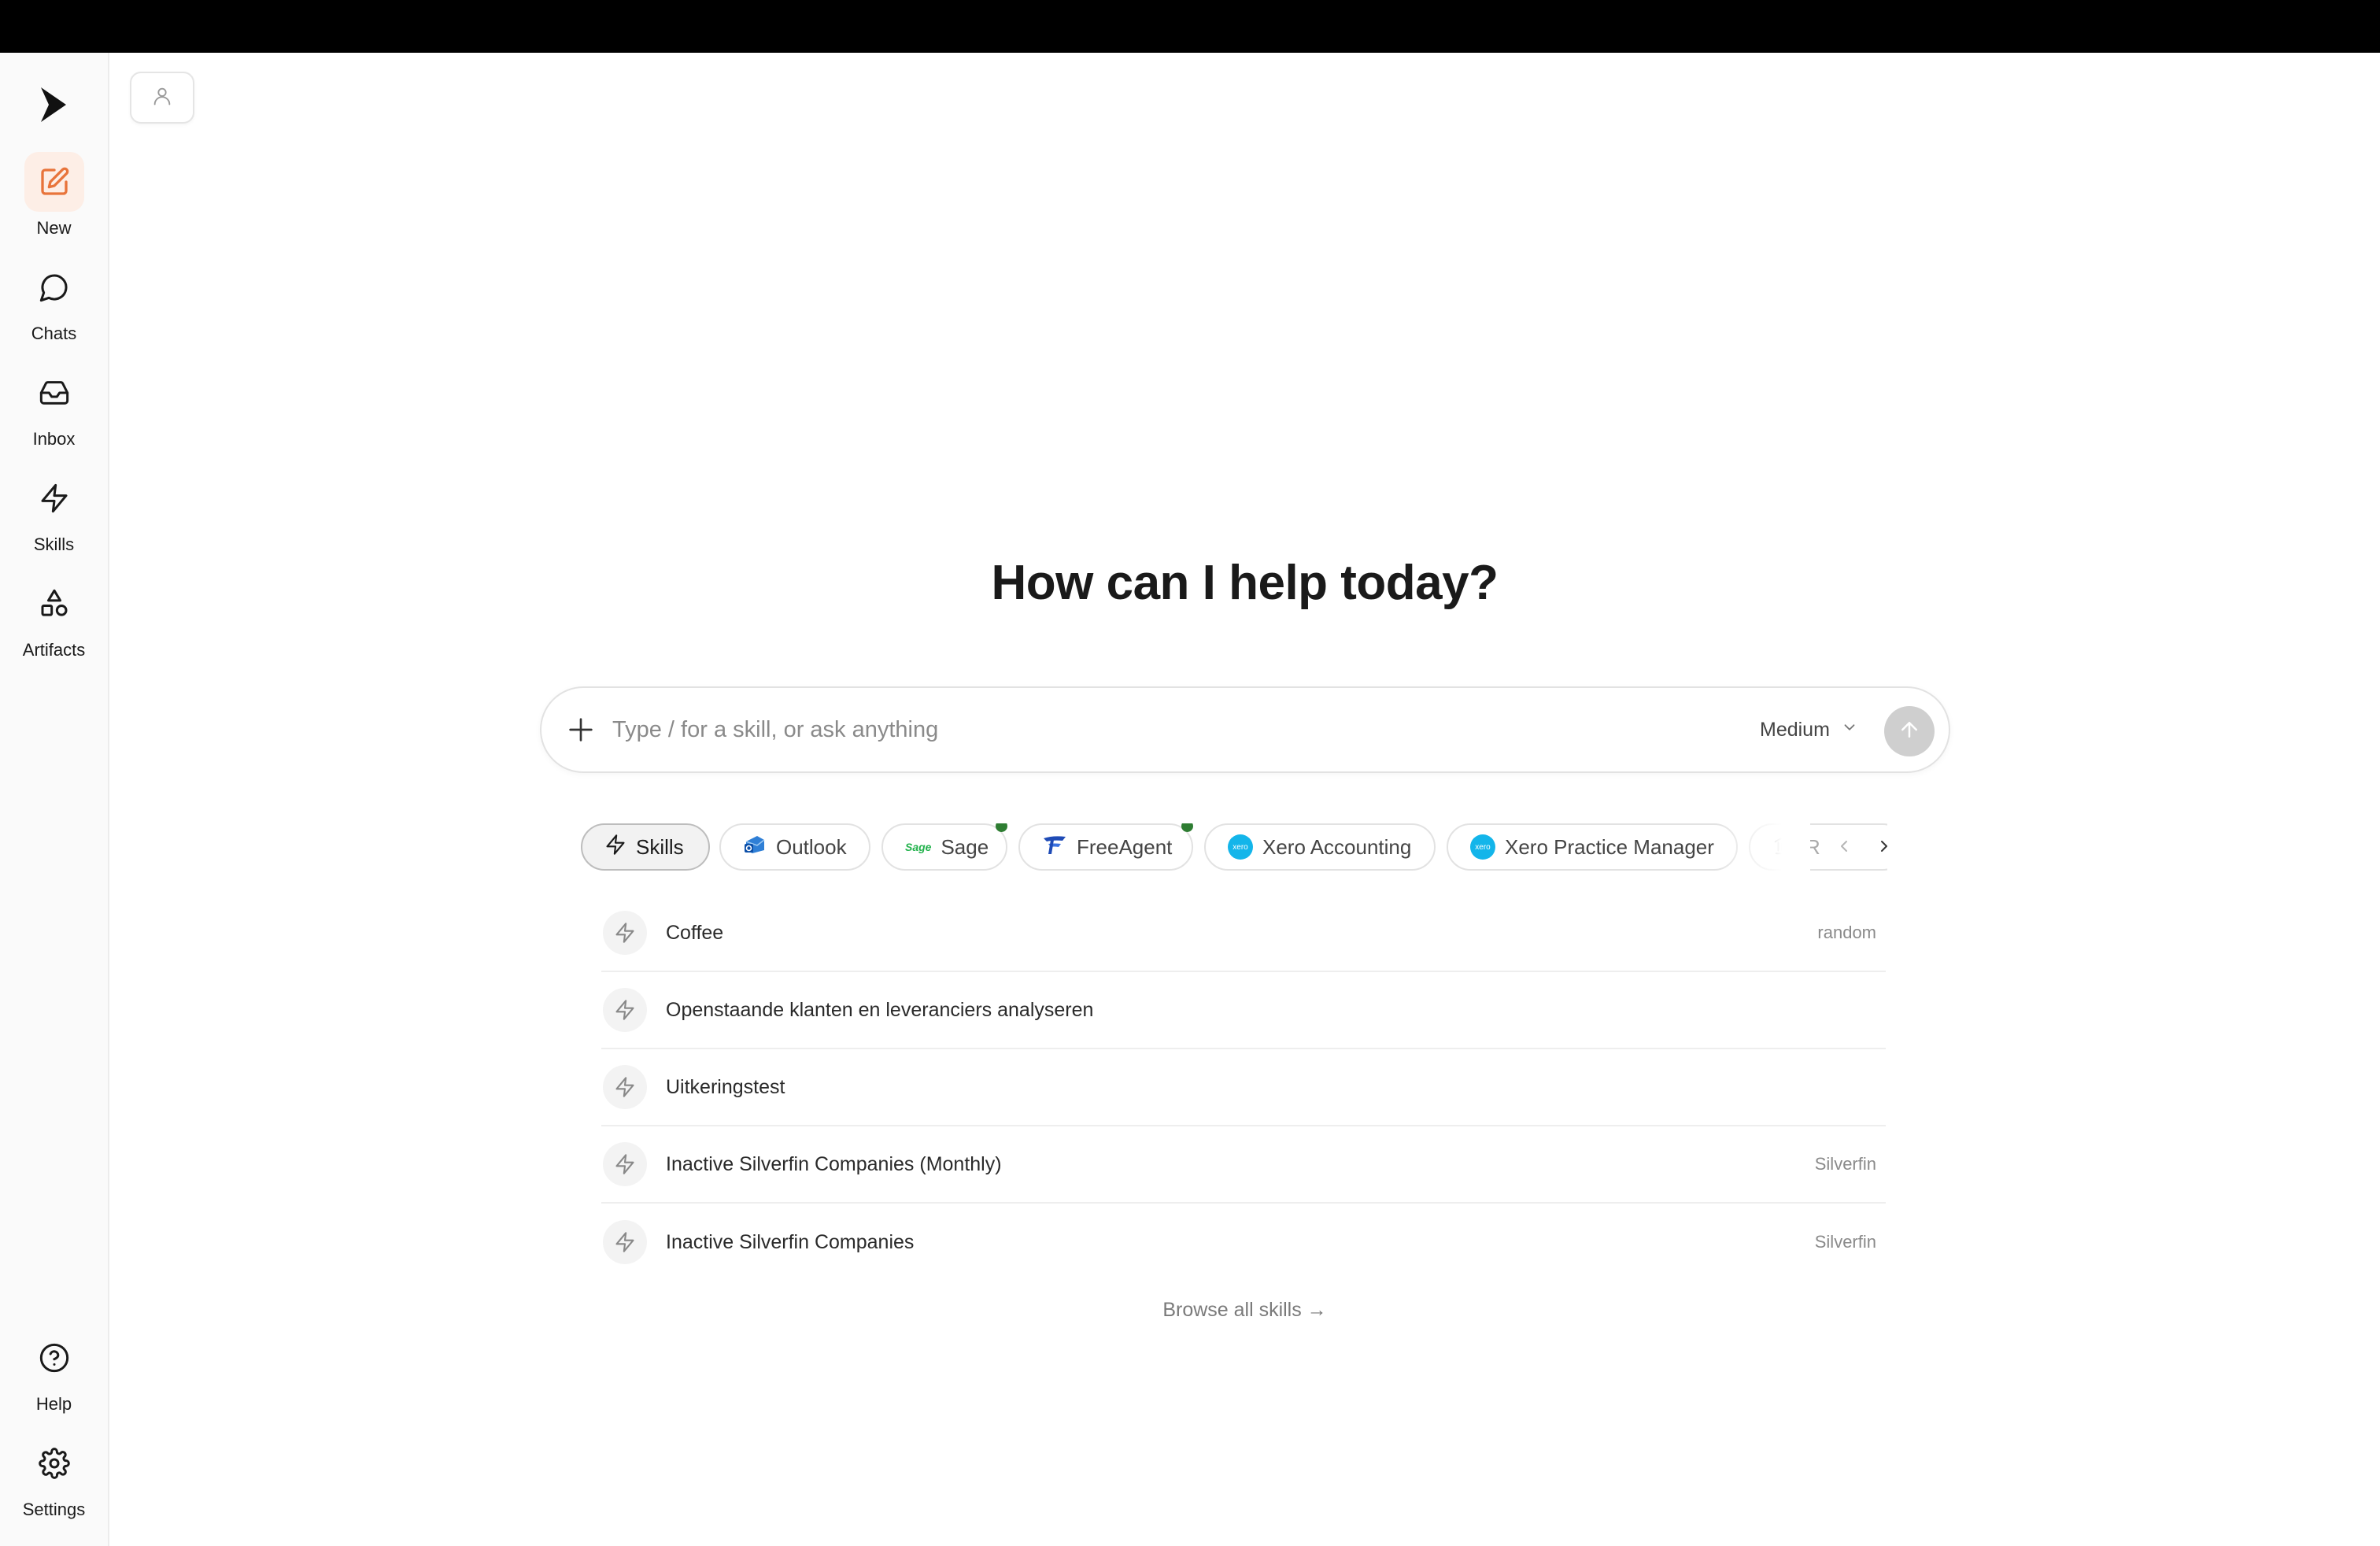  What do you see at coordinates (790, 1241) in the screenshot?
I see `skill-name: Inactive Silverfin Companies` at bounding box center [790, 1241].